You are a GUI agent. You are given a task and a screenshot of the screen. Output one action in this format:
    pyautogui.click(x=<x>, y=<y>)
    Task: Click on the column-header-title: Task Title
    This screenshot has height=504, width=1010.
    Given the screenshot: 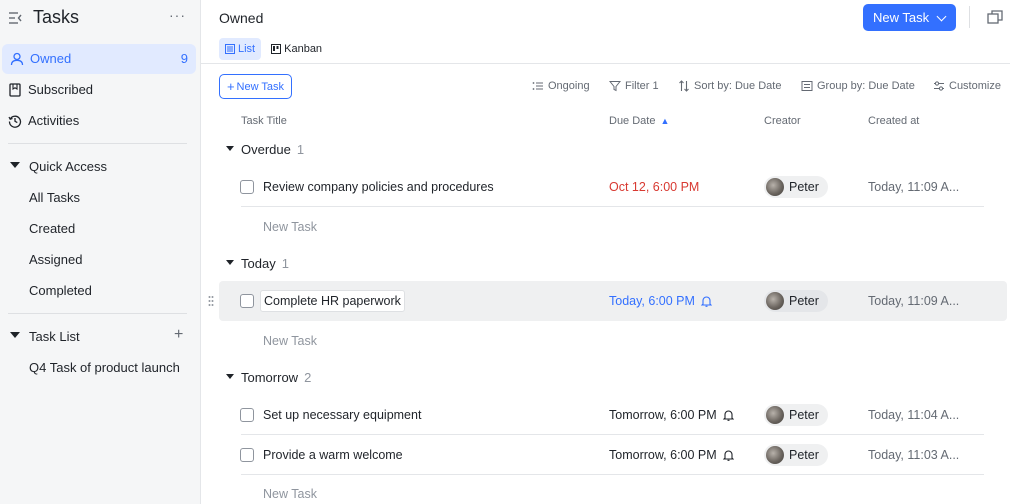 What is the action you would take?
    pyautogui.click(x=264, y=121)
    